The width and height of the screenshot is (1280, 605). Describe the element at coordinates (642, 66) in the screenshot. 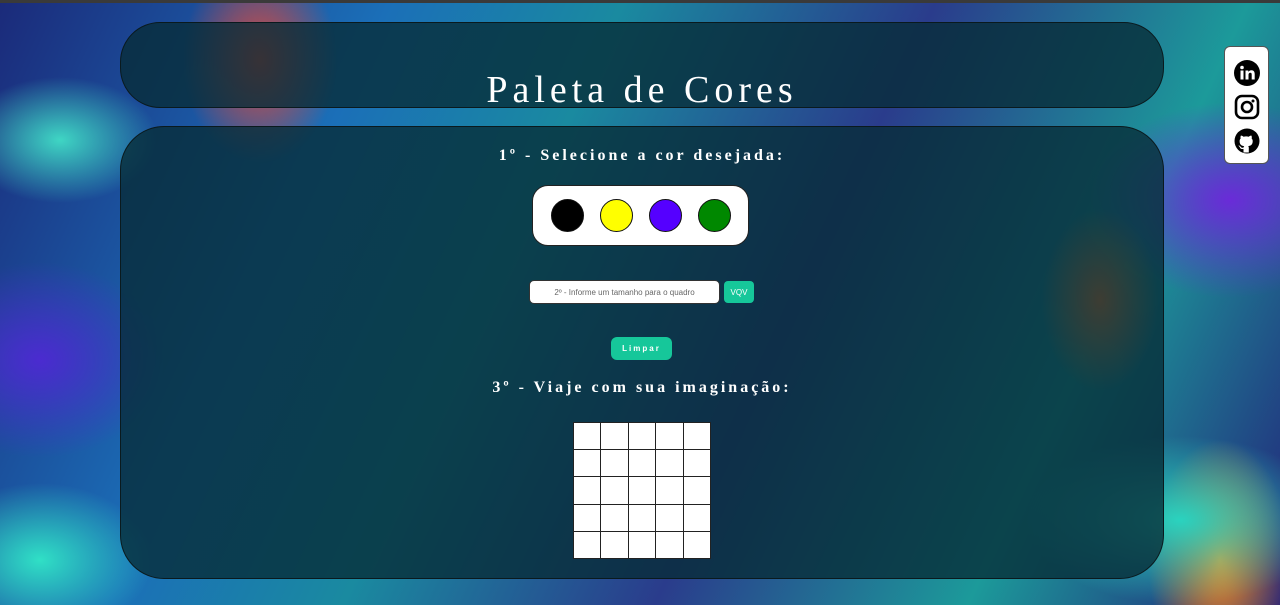

I see `header-panel: Paleta de Cores` at that location.